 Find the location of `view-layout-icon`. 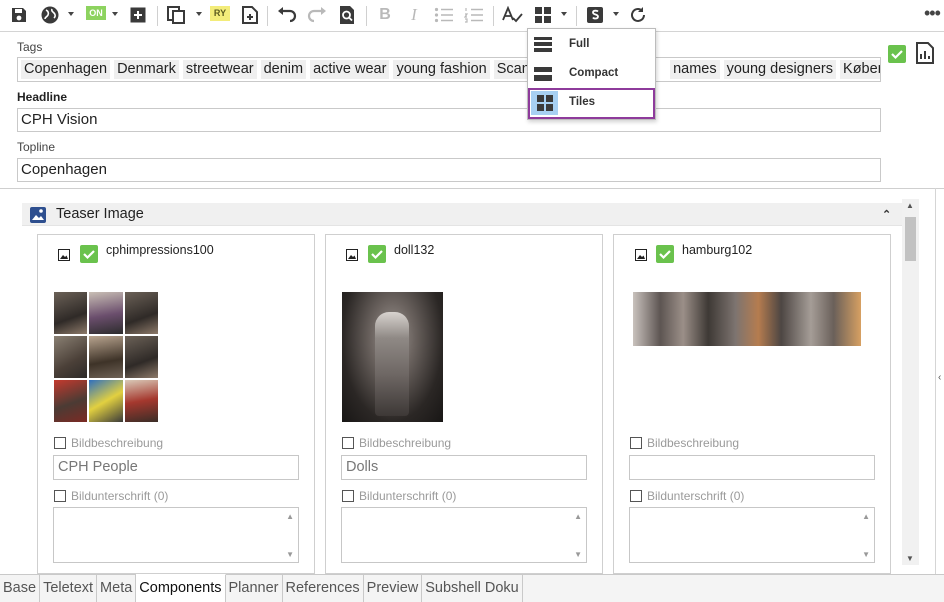

view-layout-icon is located at coordinates (543, 15).